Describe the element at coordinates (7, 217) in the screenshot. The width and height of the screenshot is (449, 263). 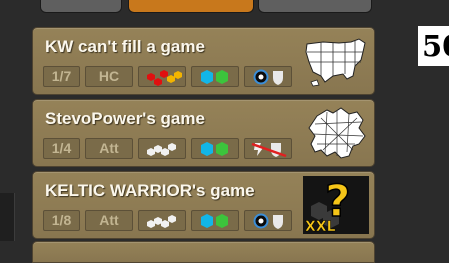
I see `left-panel-edge` at that location.